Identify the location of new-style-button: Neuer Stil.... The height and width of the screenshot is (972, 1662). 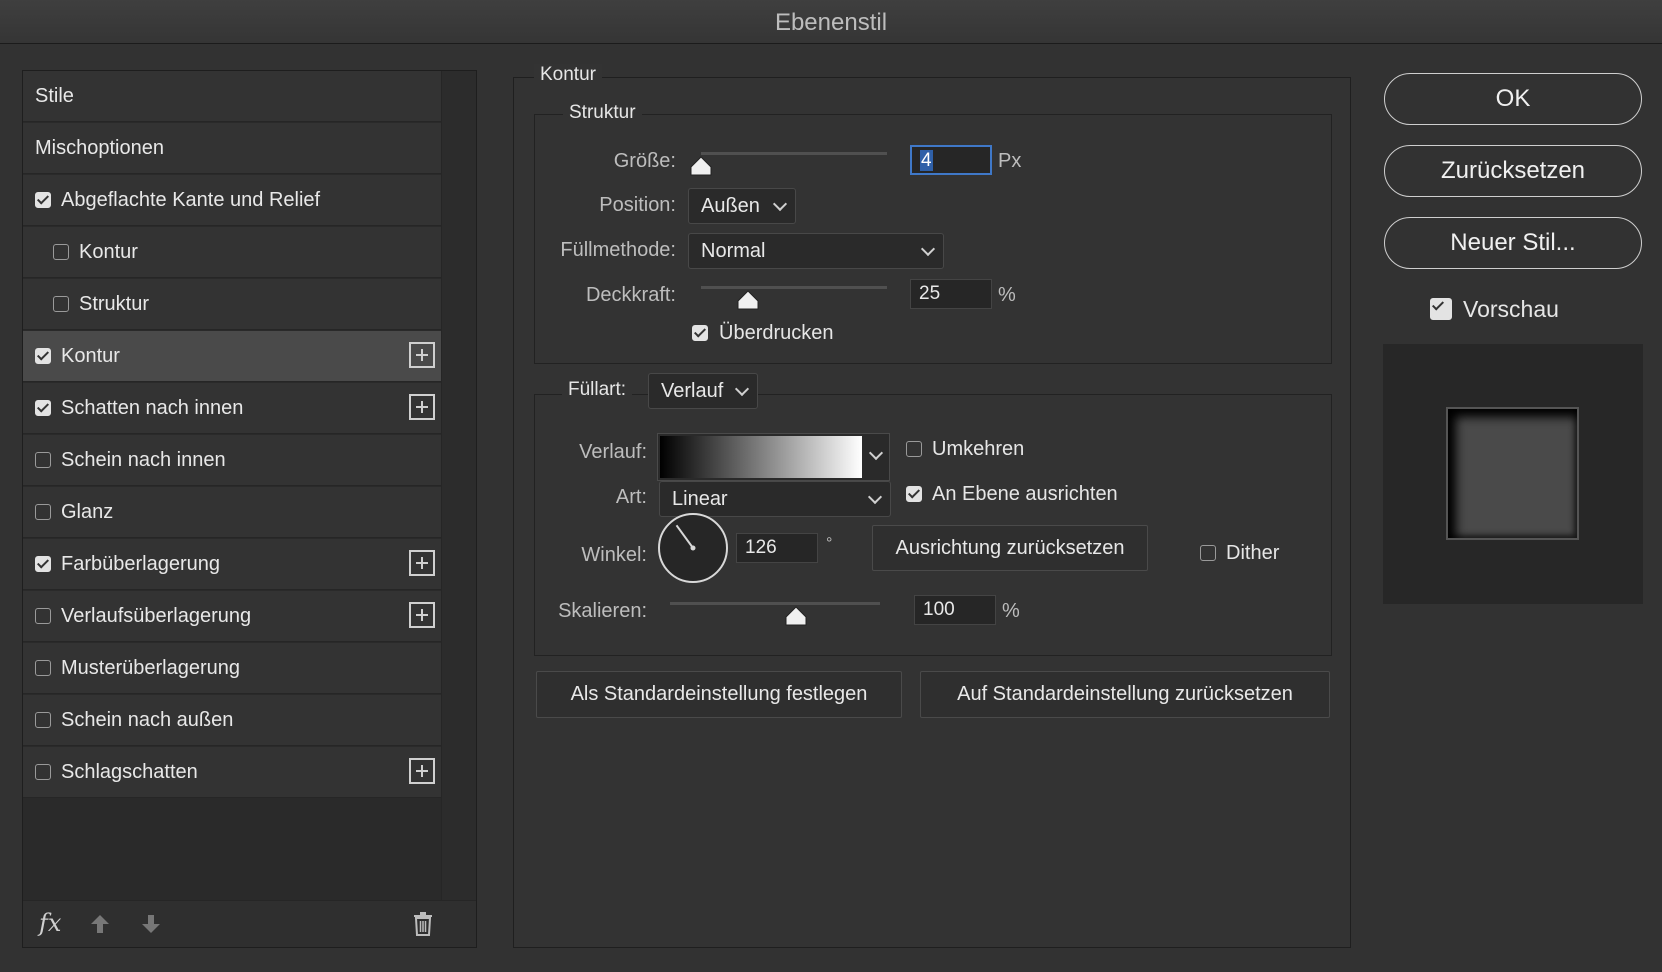
(1513, 243).